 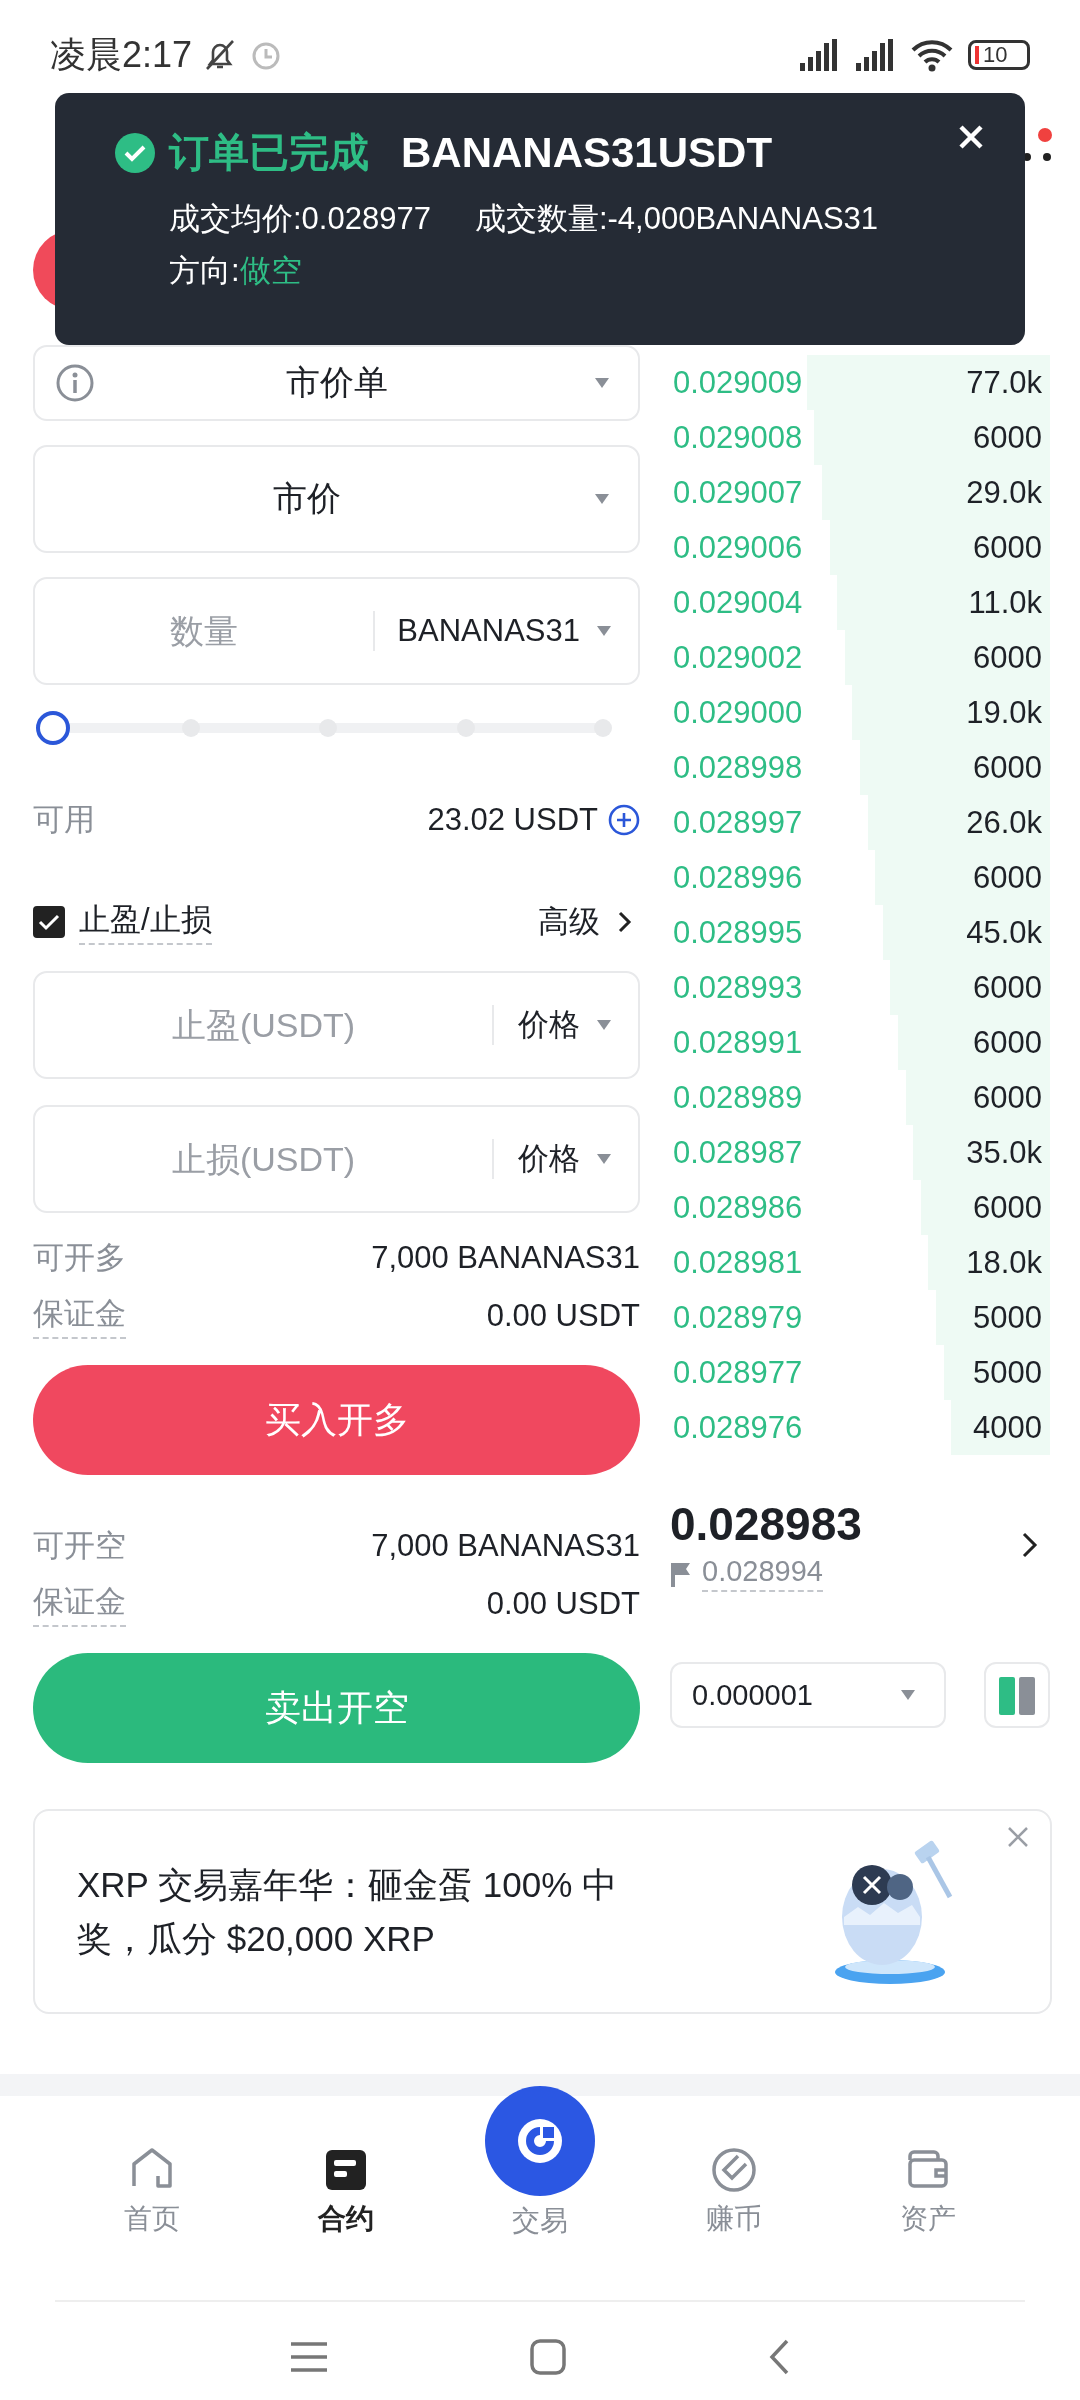 What do you see at coordinates (336, 383) in the screenshot?
I see `order-type-dropdown: 市价单` at bounding box center [336, 383].